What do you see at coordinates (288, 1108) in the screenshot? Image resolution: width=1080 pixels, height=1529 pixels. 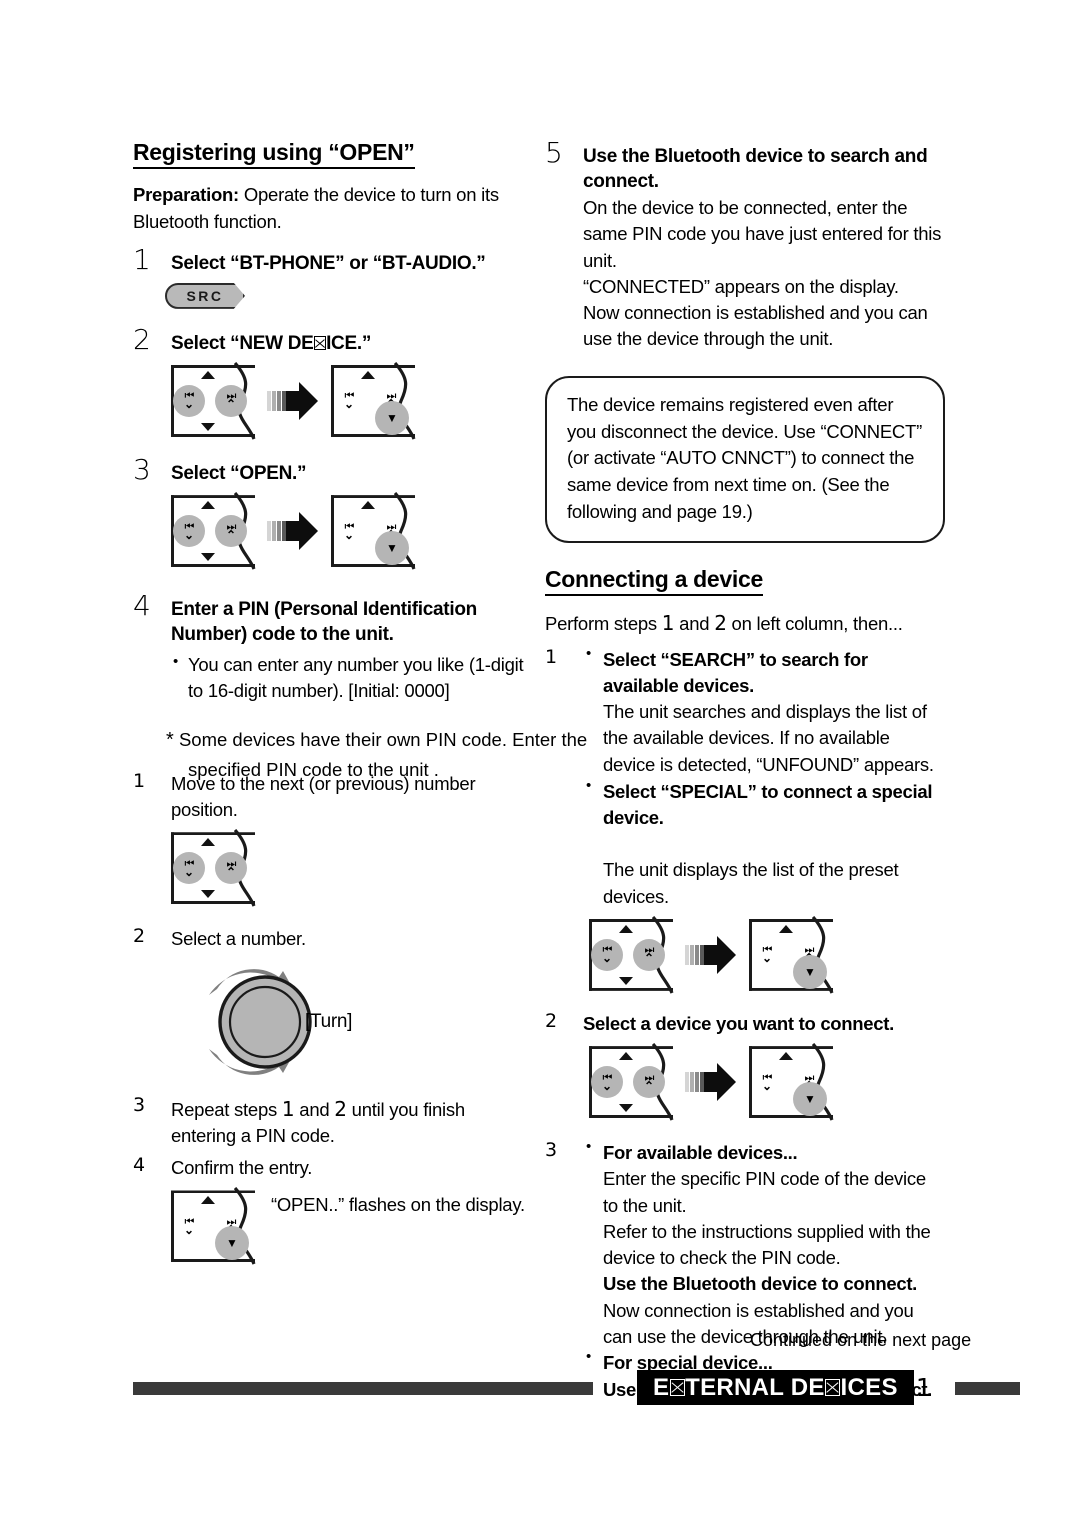 I see `sub3-step-a: 1` at bounding box center [288, 1108].